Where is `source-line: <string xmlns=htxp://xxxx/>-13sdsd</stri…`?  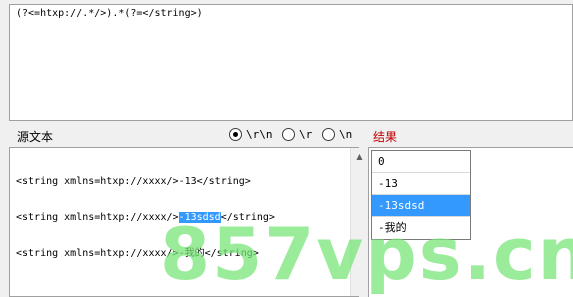 source-line: <string xmlns=htxp://xxxx/>-13sdsd</stri… is located at coordinates (145, 217).